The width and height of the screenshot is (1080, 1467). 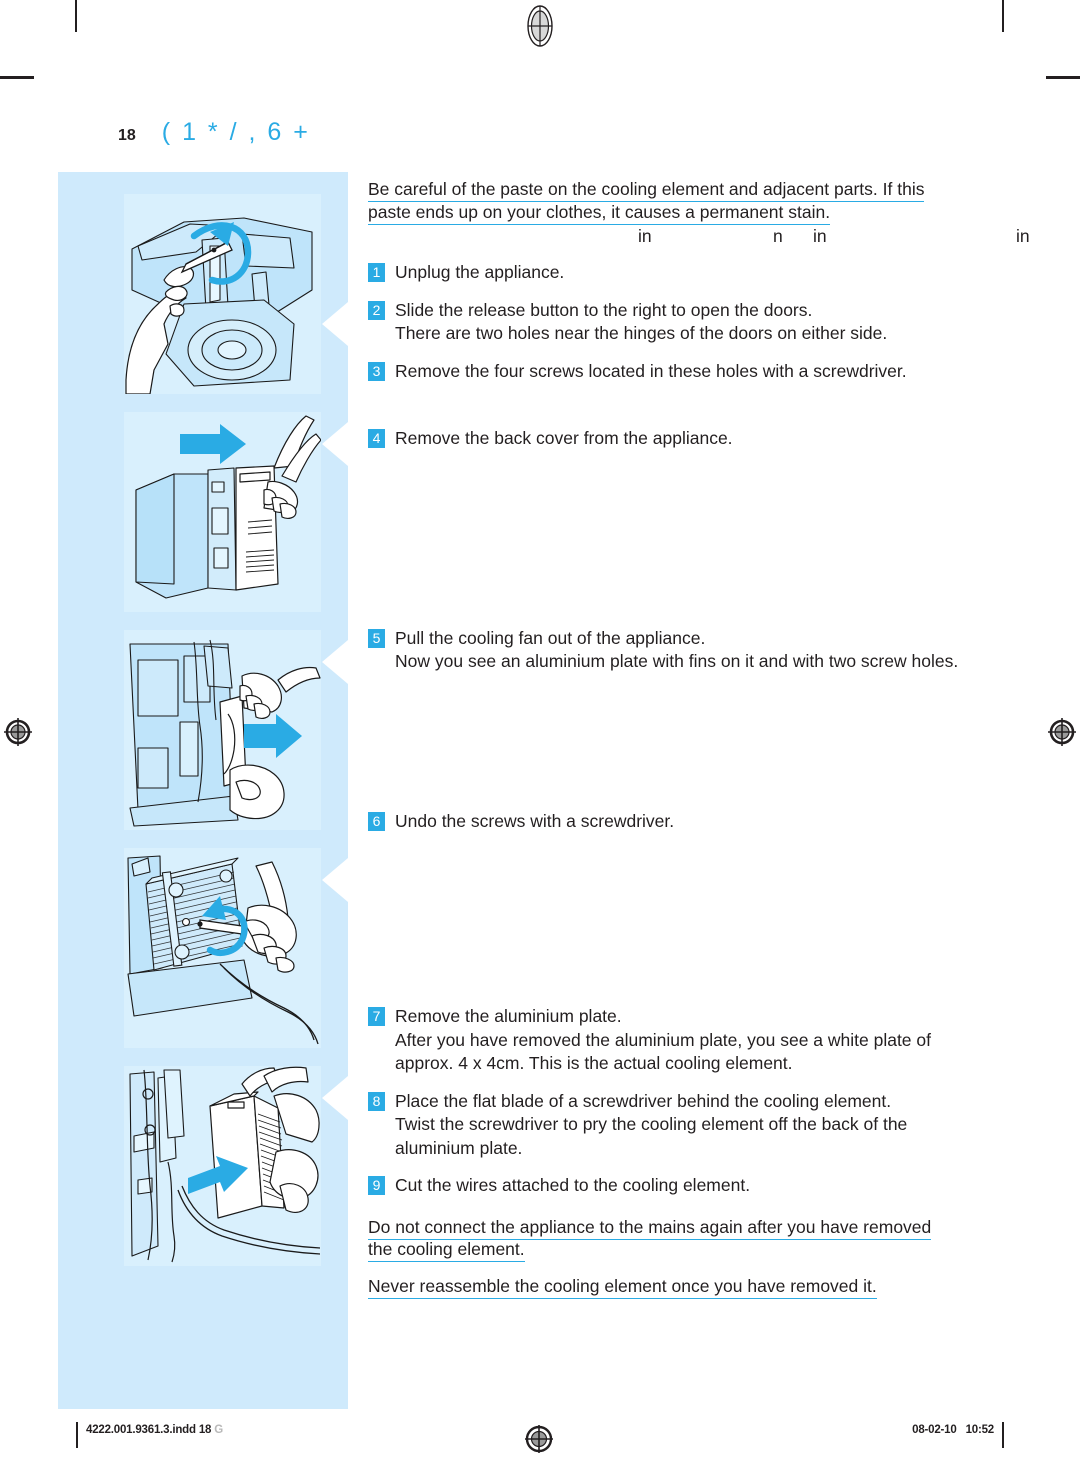 What do you see at coordinates (934, 1430) in the screenshot?
I see `footer-date: 08-02-10` at bounding box center [934, 1430].